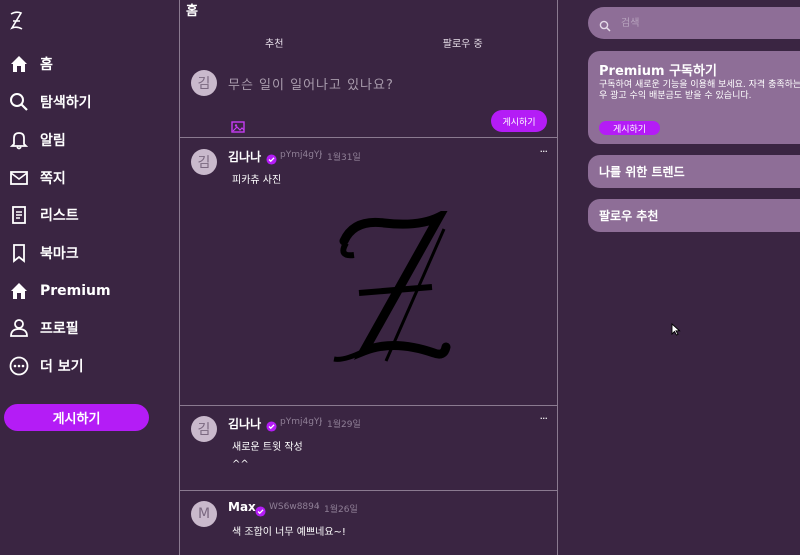 The height and width of the screenshot is (555, 800). I want to click on tab-following: 팔로우 중, so click(463, 46).